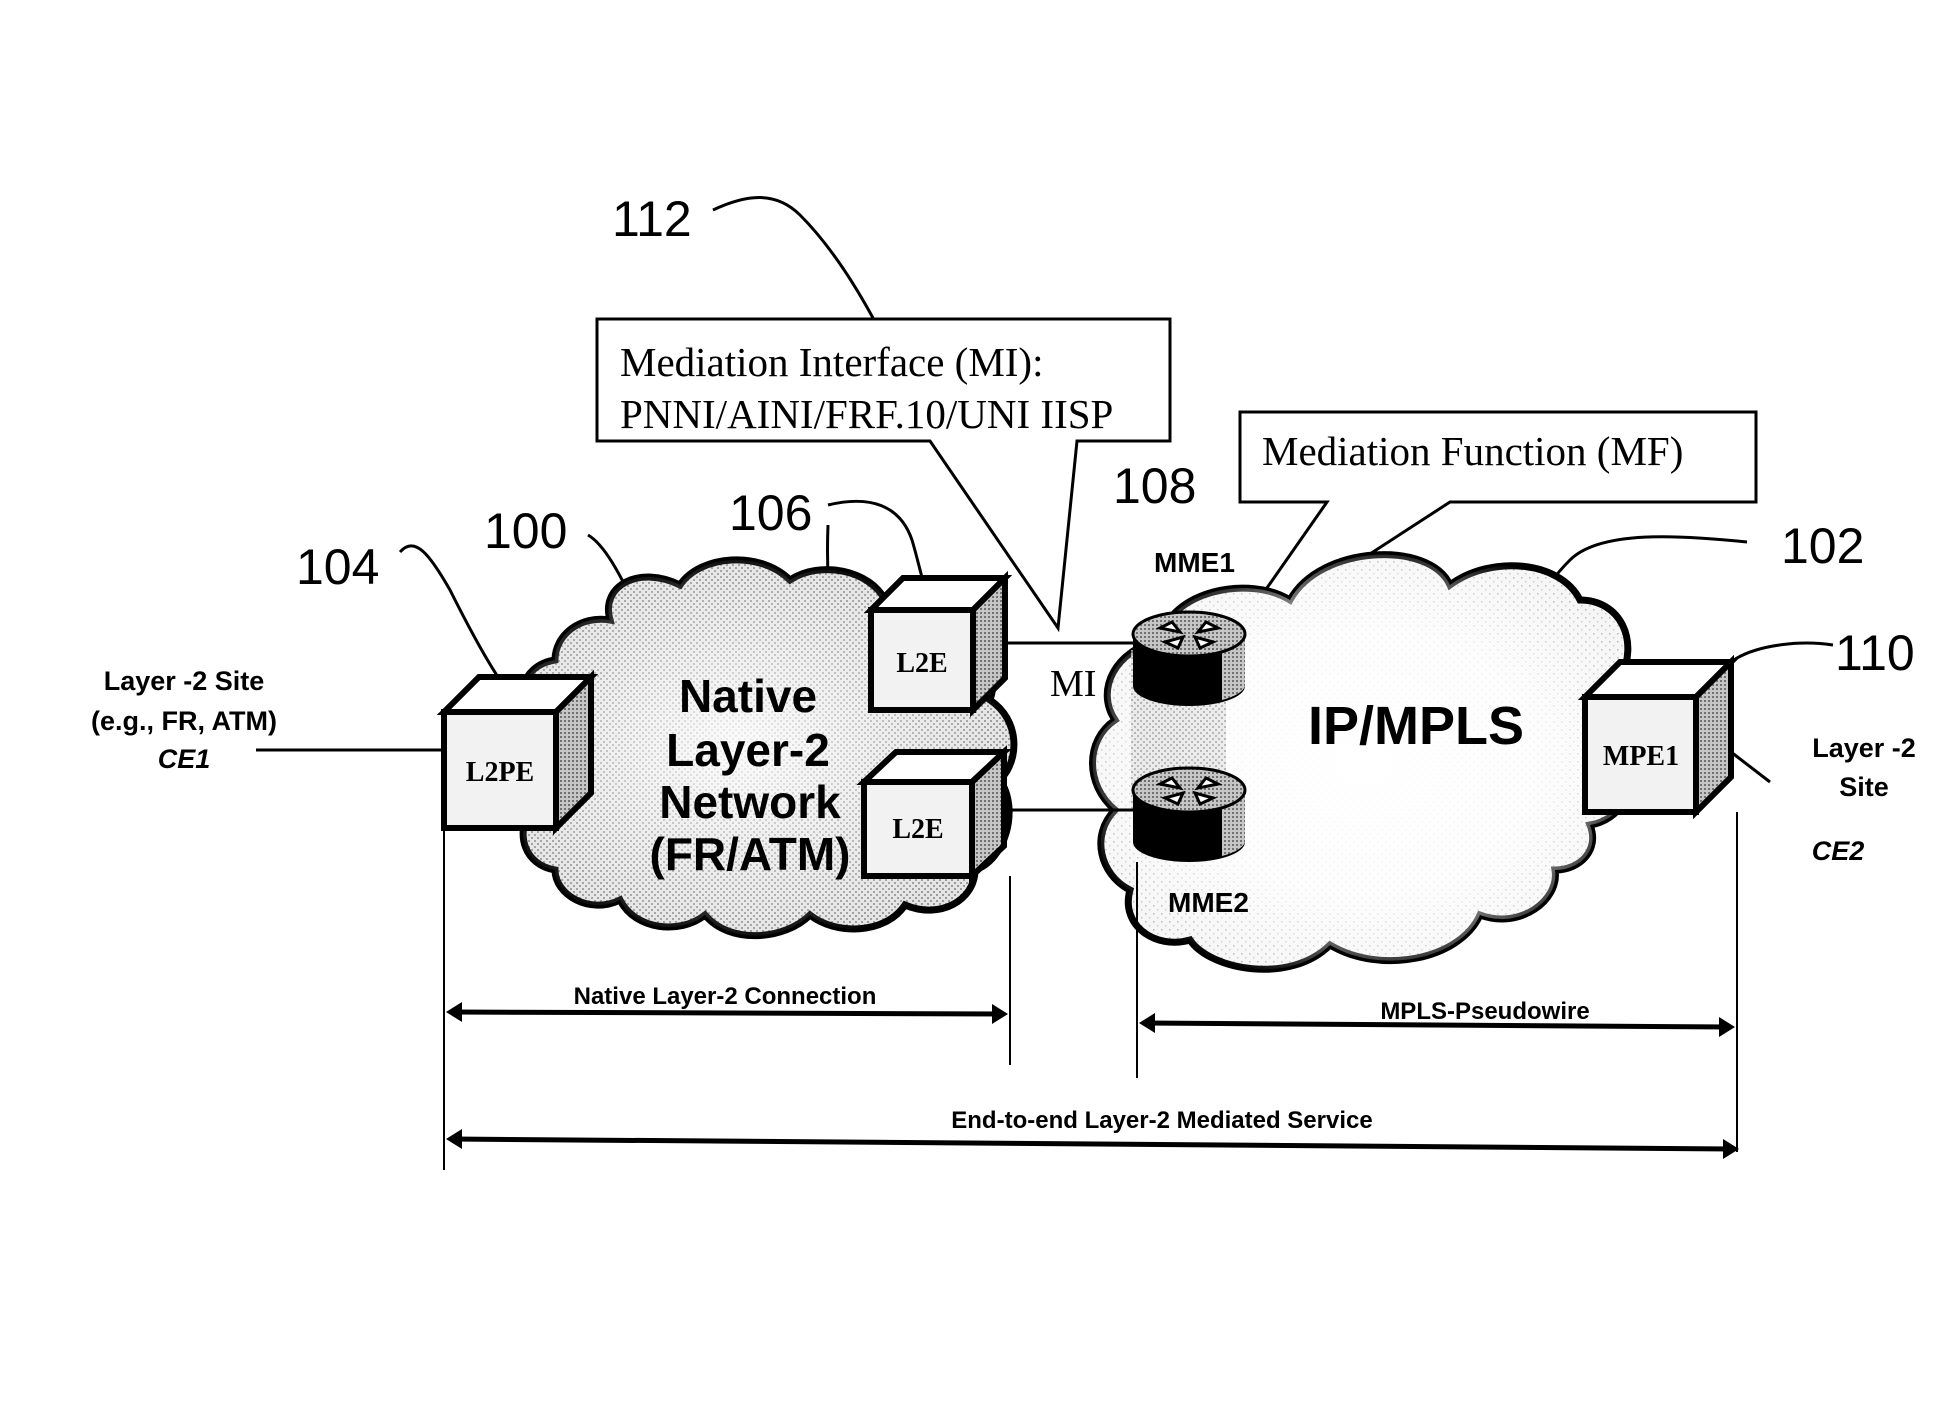 Image resolution: width=1951 pixels, height=1426 pixels. Describe the element at coordinates (1154, 486) in the screenshot. I see `ref-108-label: 108` at that location.